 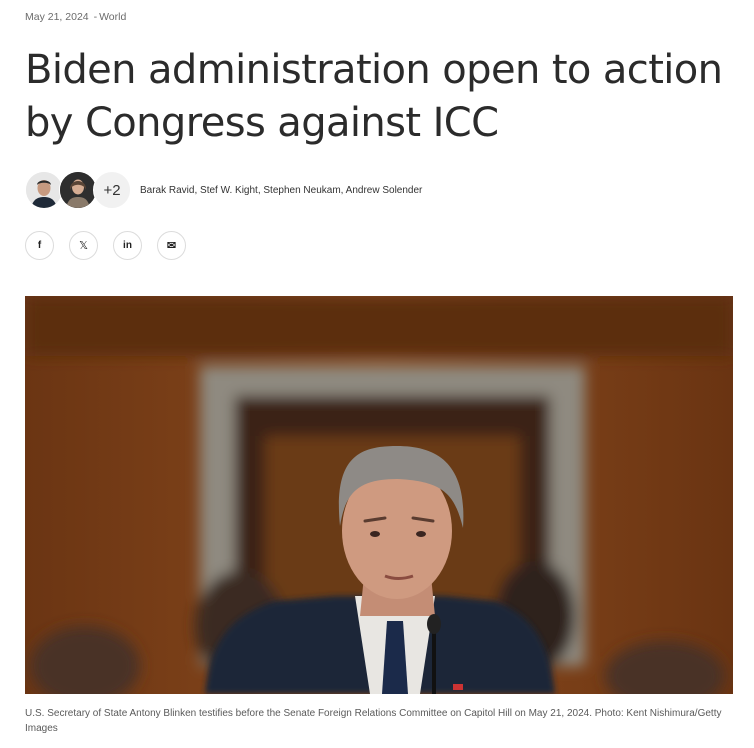 I want to click on email-icon: ✉, so click(x=171, y=246).